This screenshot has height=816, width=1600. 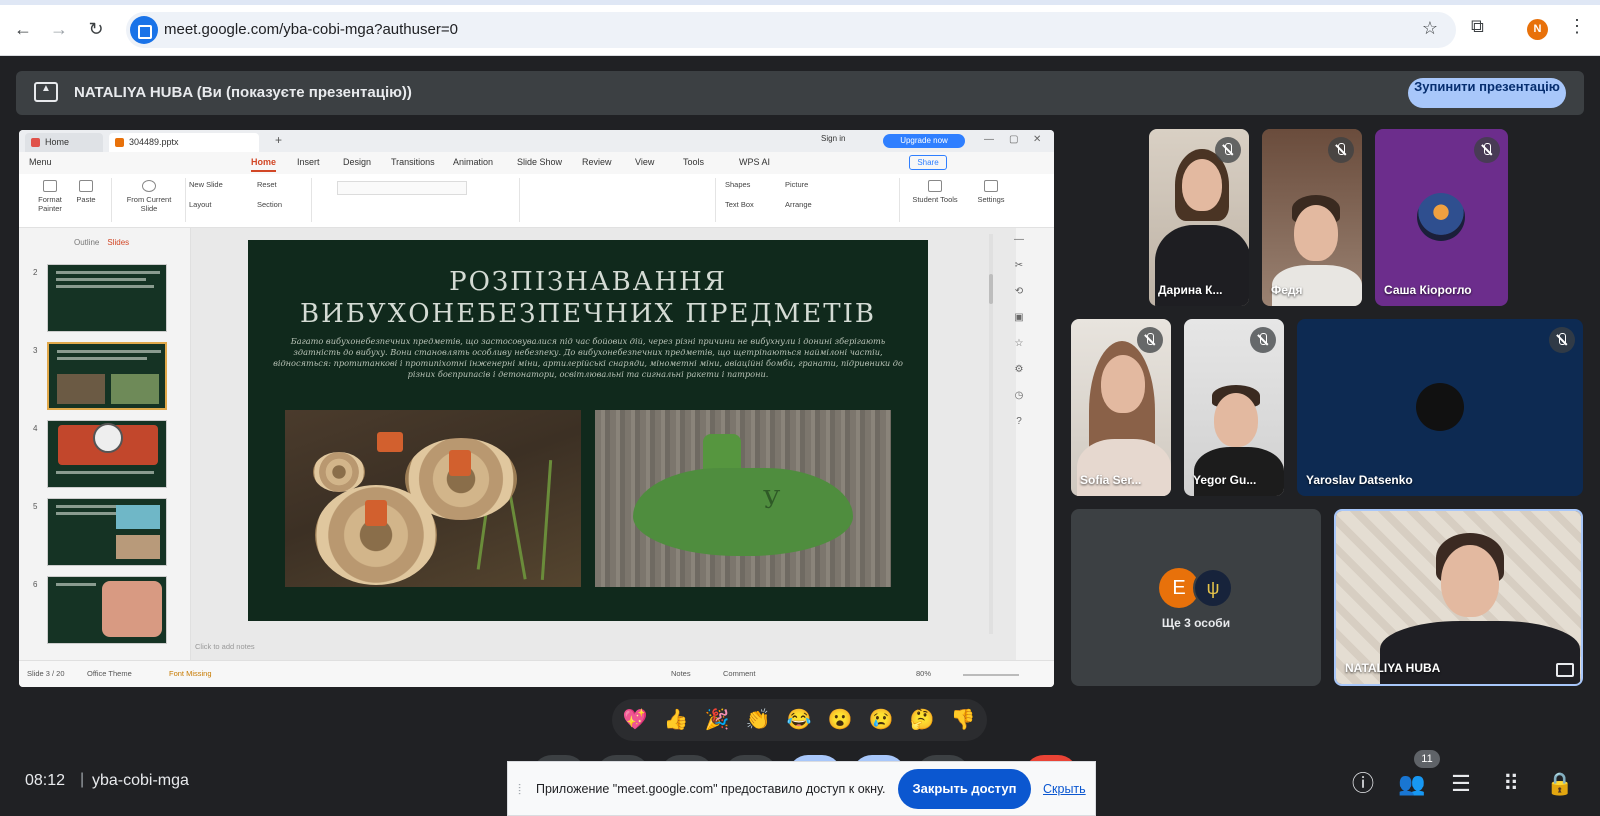 I want to click on section-button: Section, so click(x=269, y=204).